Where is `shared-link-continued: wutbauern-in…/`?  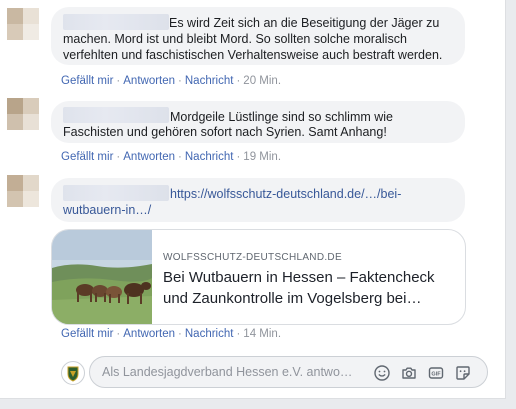
shared-link-continued: wutbauern-in…/ is located at coordinates (258, 210).